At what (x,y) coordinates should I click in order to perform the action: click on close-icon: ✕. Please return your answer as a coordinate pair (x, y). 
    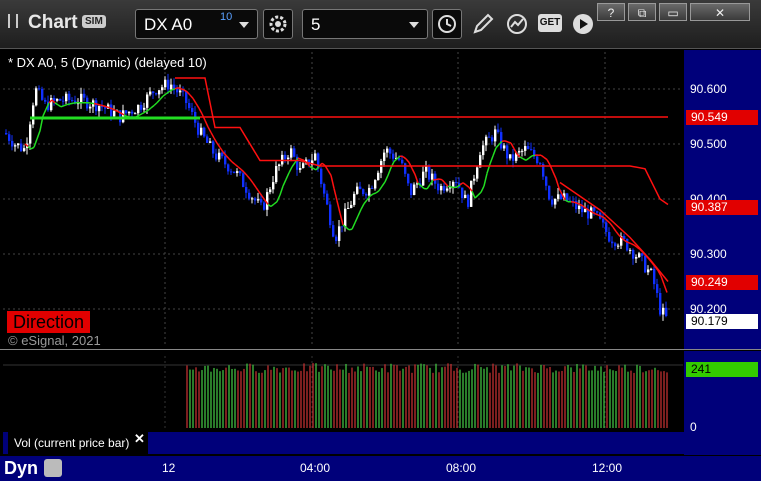
    Looking at the image, I should click on (139, 439).